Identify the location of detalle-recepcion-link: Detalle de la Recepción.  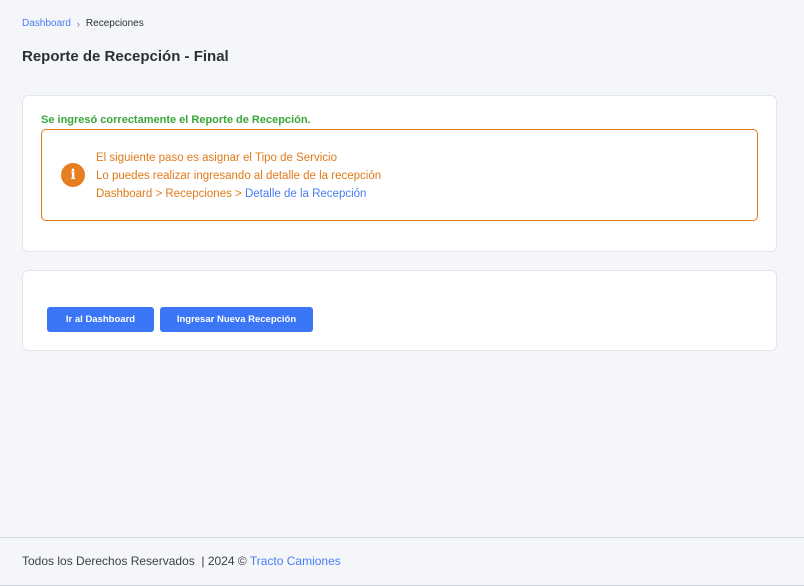
(305, 194).